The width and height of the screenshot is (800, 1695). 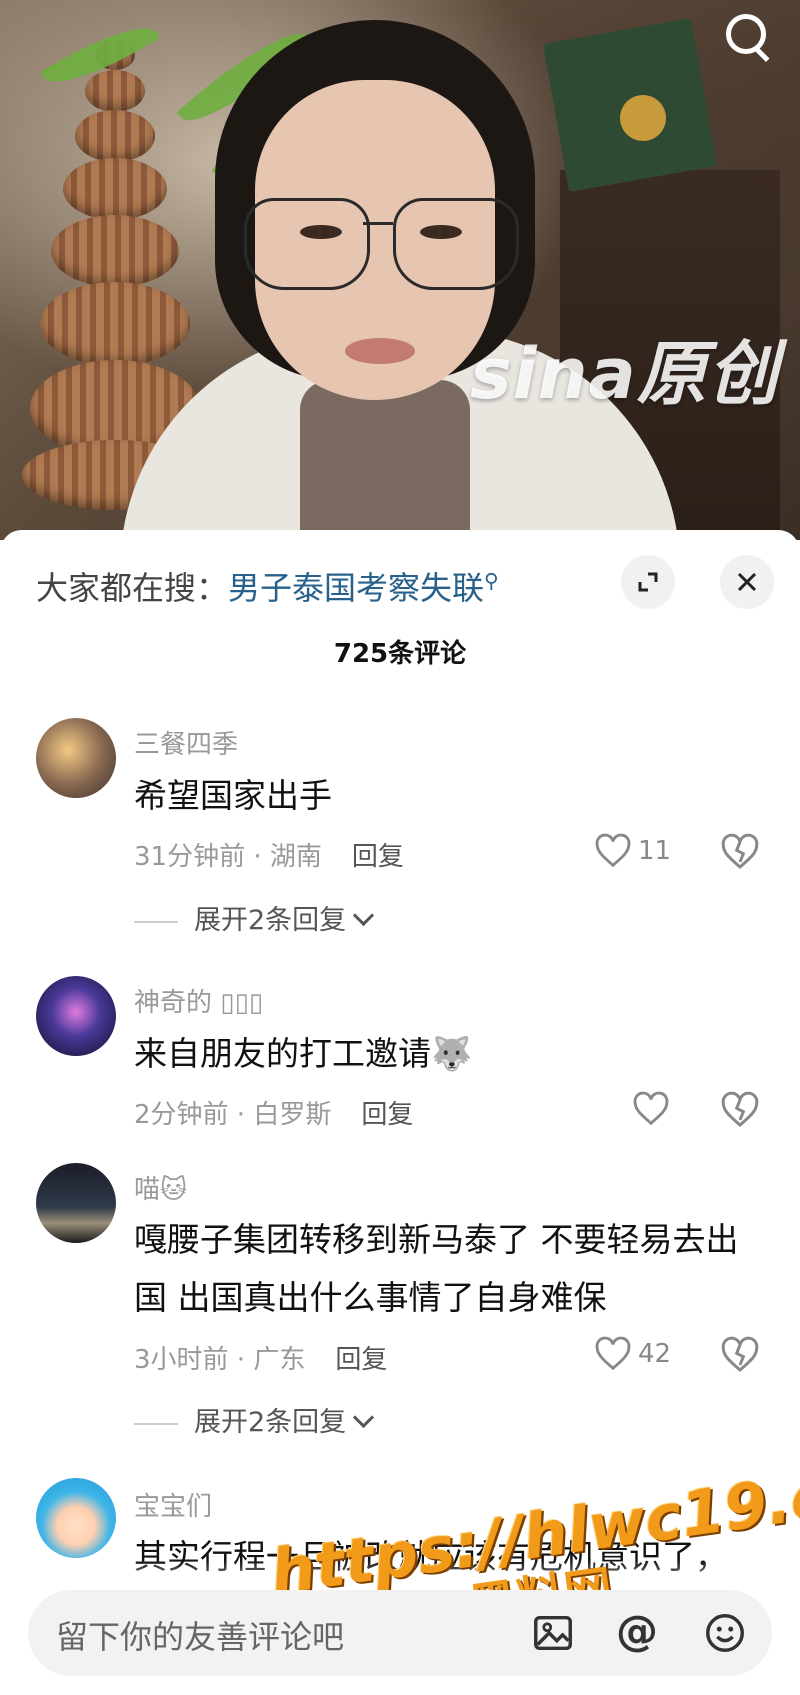 I want to click on comment-time-location: 3小时前 · 广东, so click(x=220, y=1360).